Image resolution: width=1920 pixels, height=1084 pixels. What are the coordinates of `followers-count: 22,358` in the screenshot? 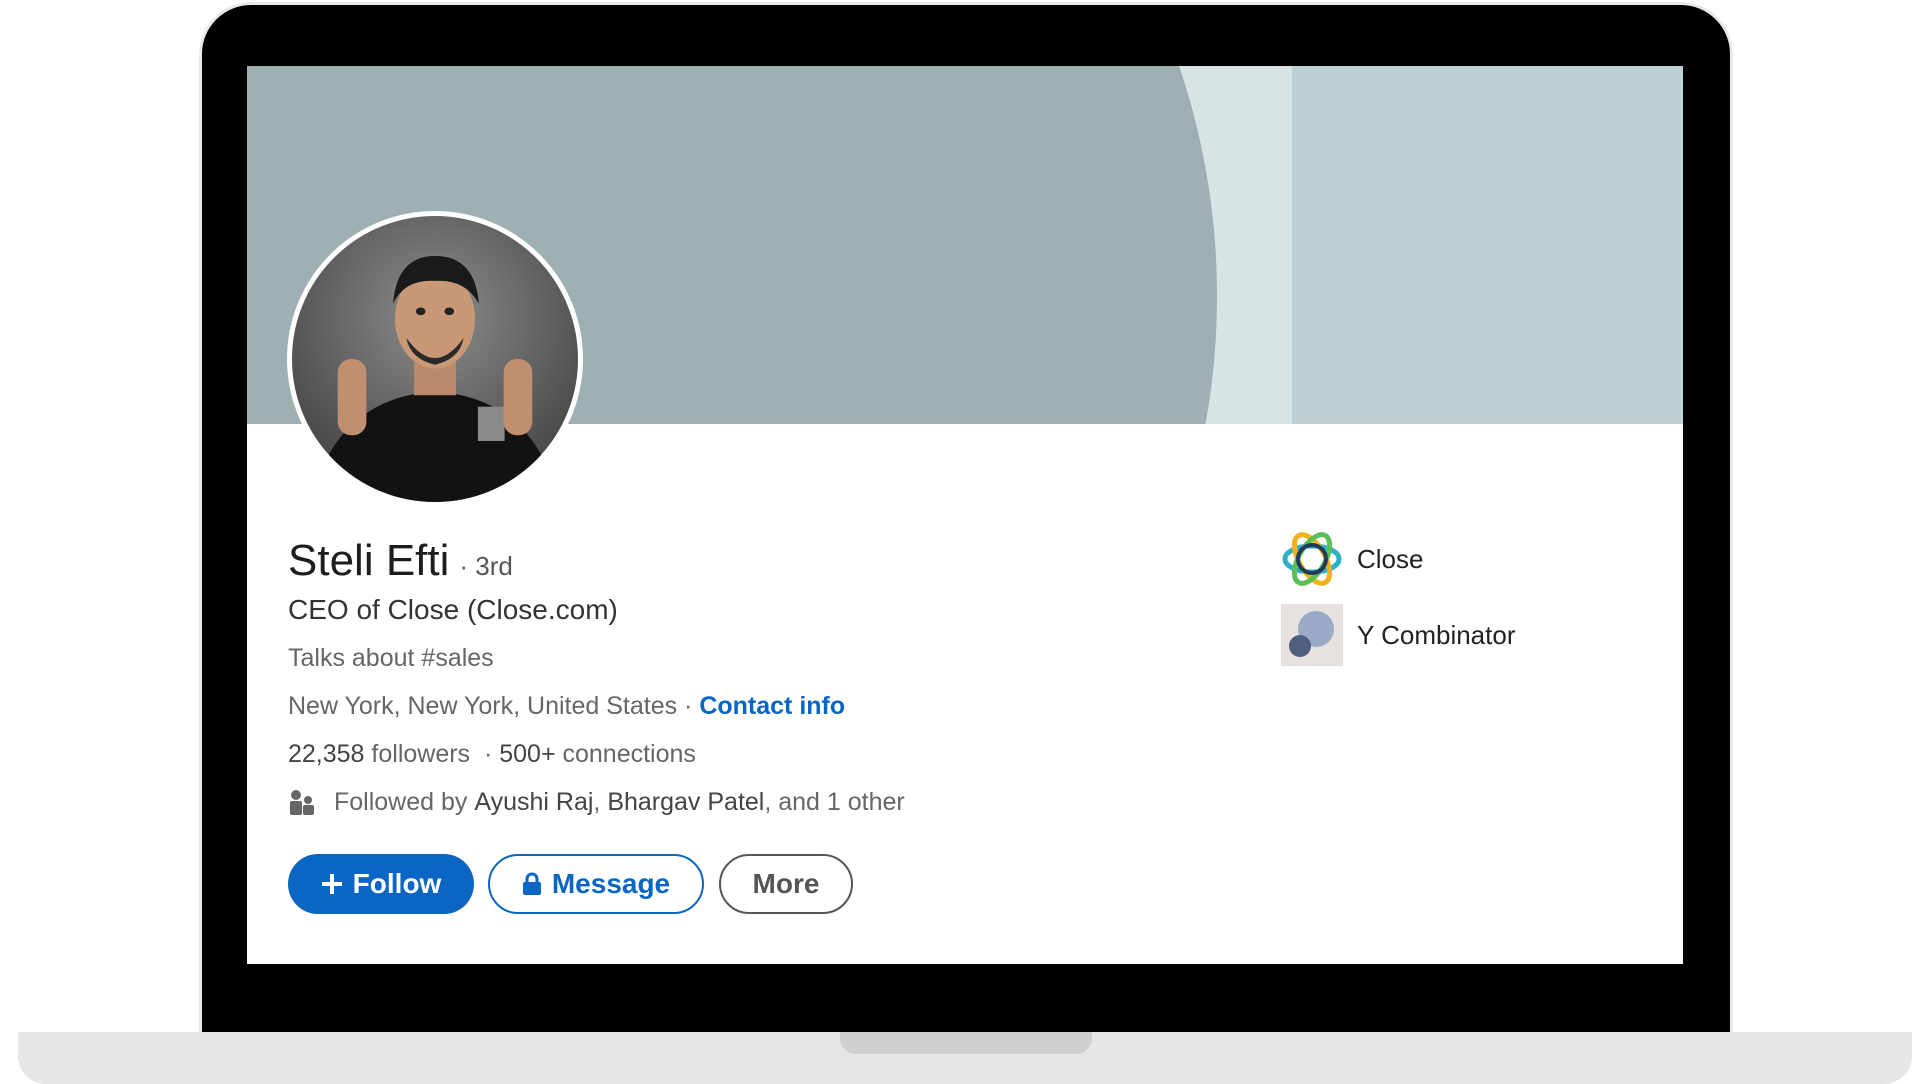 It's located at (326, 754).